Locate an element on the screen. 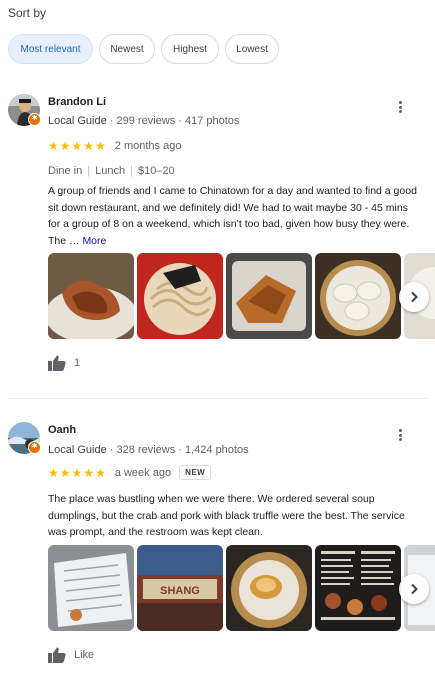 Image resolution: width=435 pixels, height=676 pixels. like-button: 1 is located at coordinates (64, 363).